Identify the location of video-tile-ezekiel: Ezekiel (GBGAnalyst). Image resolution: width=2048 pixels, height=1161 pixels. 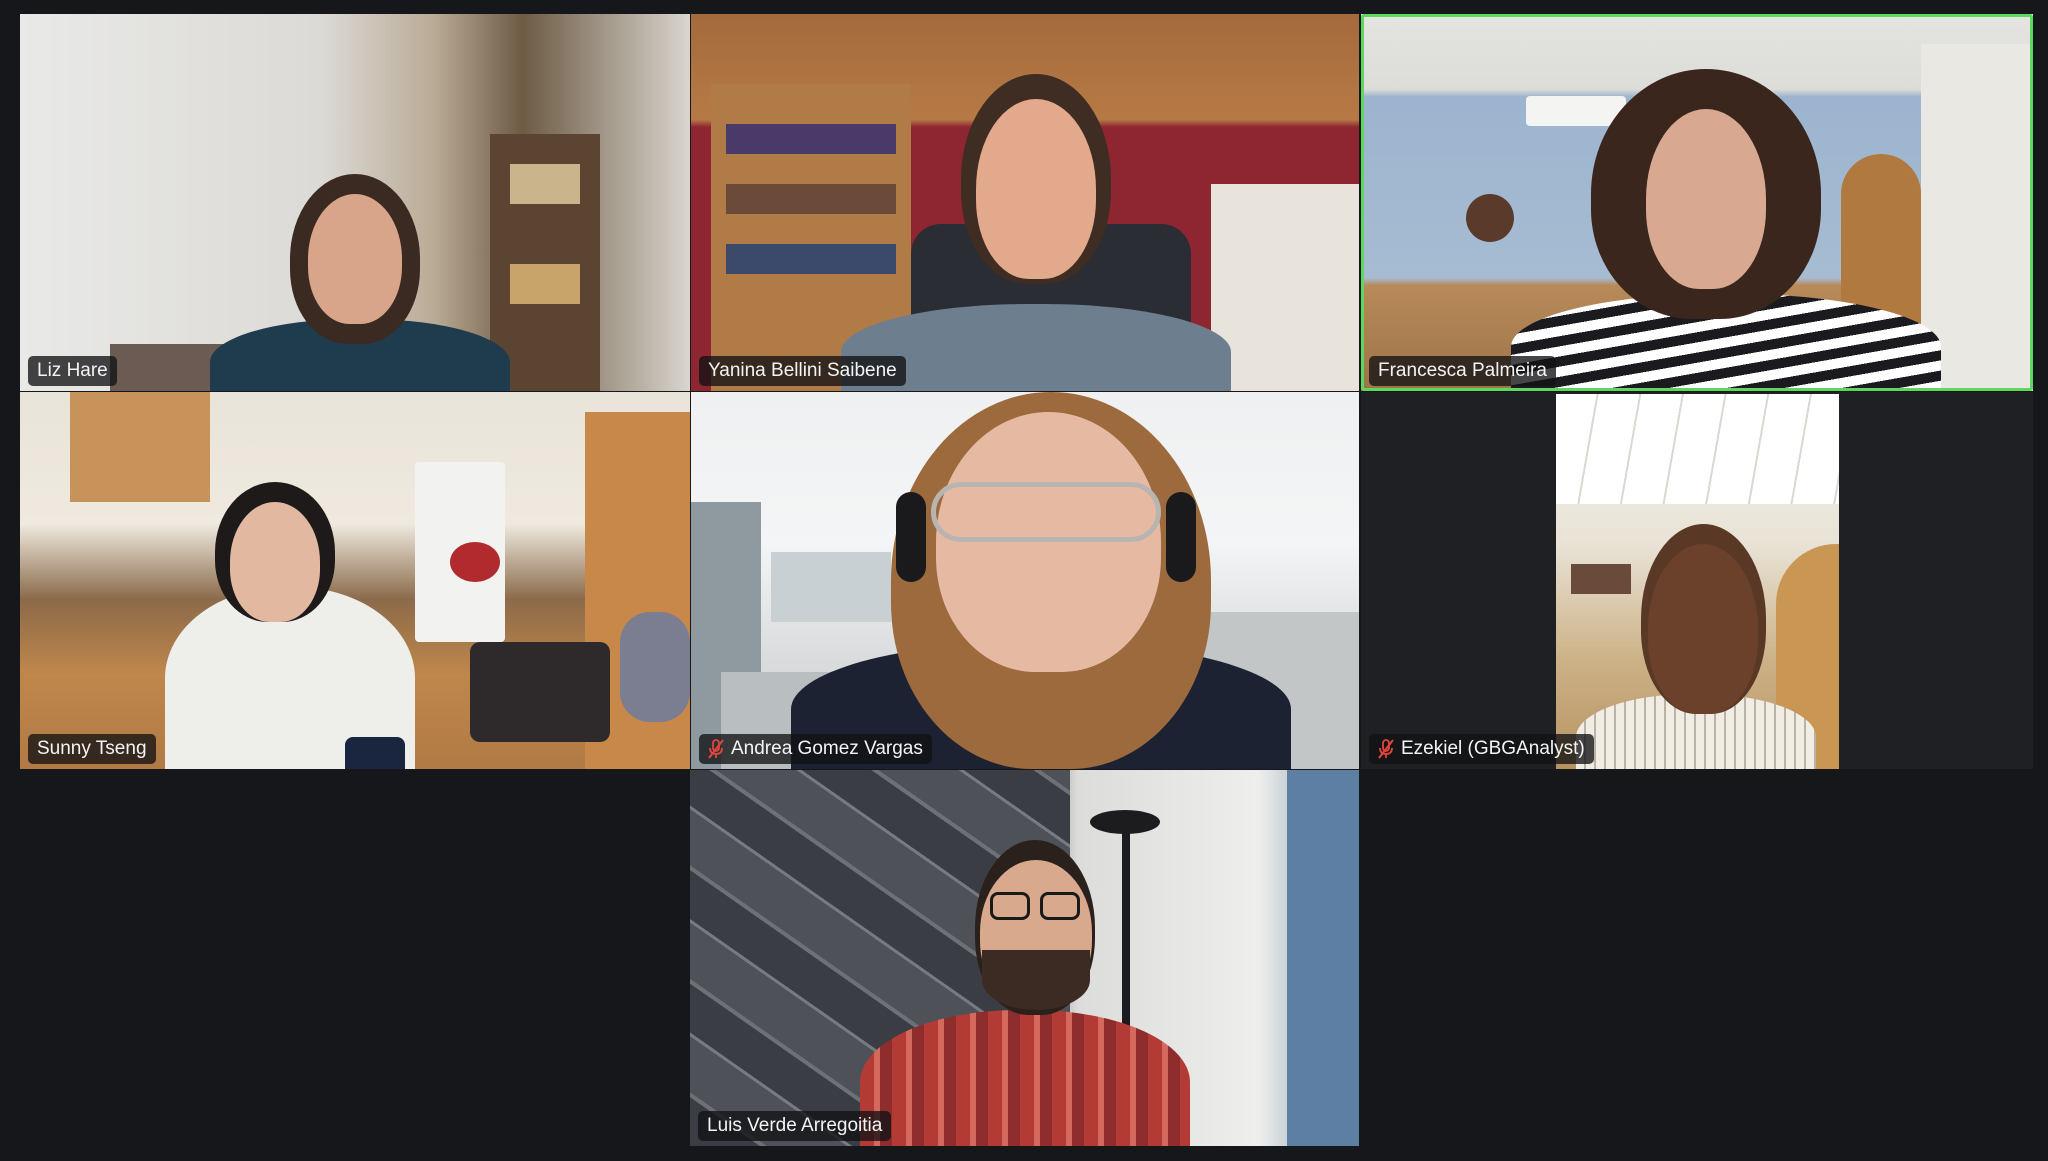
(1697, 580).